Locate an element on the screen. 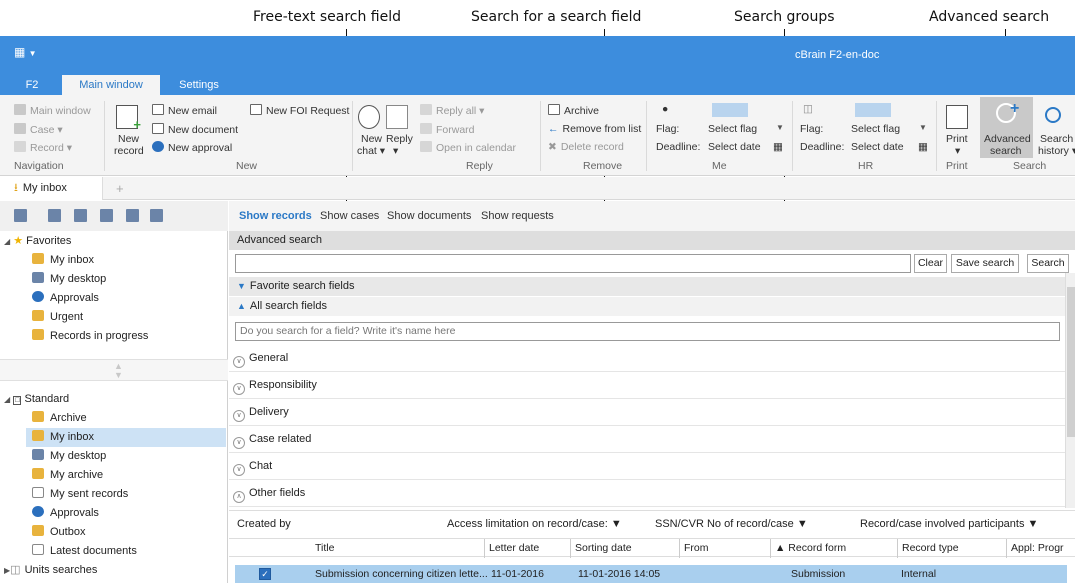 This screenshot has height=583, width=1075. me-flag-select: Select flag is located at coordinates (732, 129).